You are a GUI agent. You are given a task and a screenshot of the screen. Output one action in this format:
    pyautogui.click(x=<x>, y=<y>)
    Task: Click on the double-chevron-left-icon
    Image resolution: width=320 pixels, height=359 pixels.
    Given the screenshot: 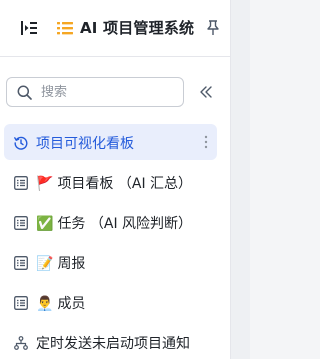 What is the action you would take?
    pyautogui.click(x=206, y=92)
    